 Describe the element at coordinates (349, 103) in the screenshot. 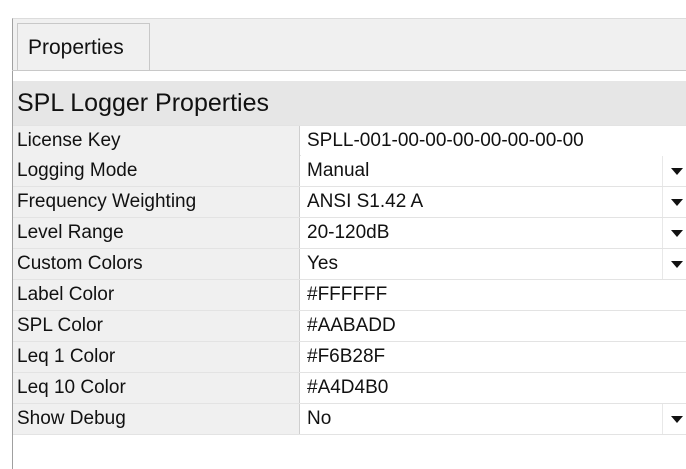

I see `section-header: SPL Logger Properties` at that location.